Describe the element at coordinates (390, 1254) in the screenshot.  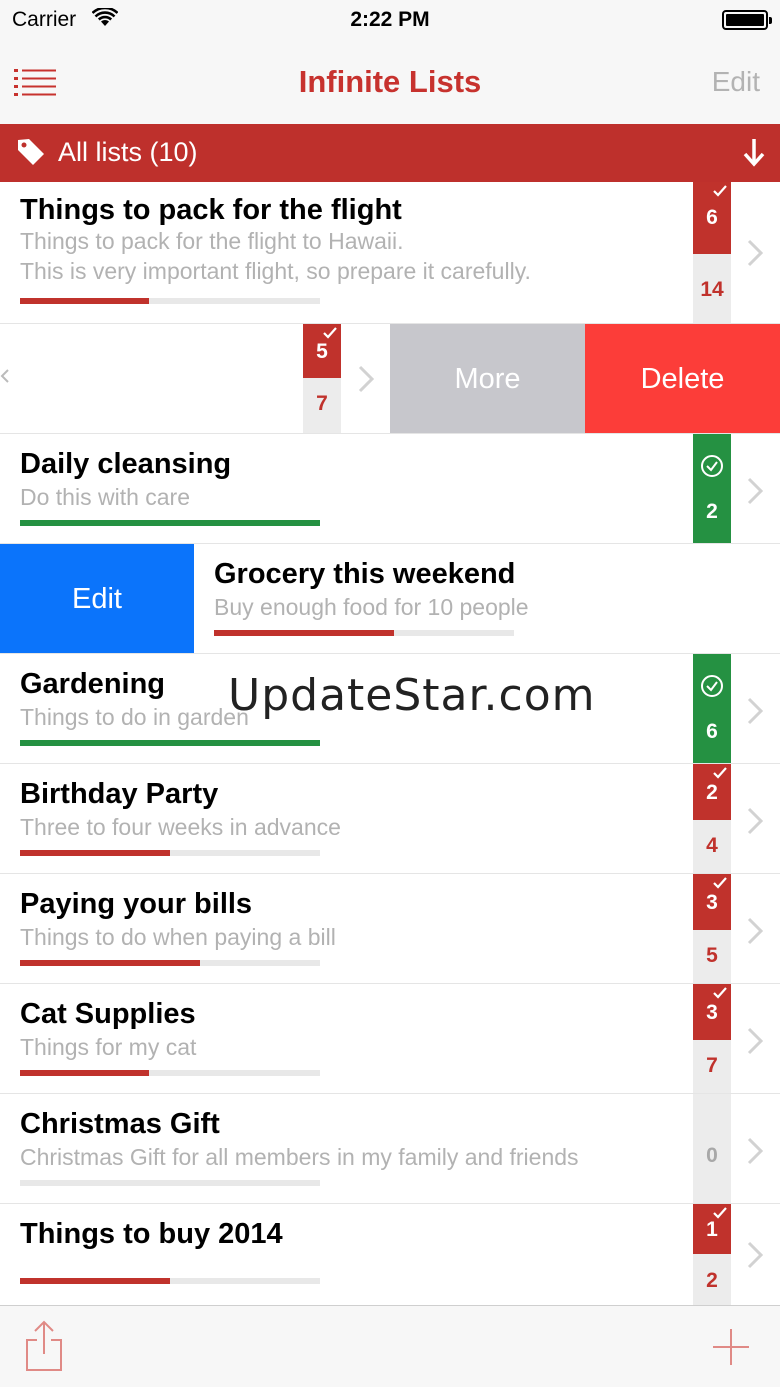
I see `list-item: Things to buy 2014 1 2` at that location.